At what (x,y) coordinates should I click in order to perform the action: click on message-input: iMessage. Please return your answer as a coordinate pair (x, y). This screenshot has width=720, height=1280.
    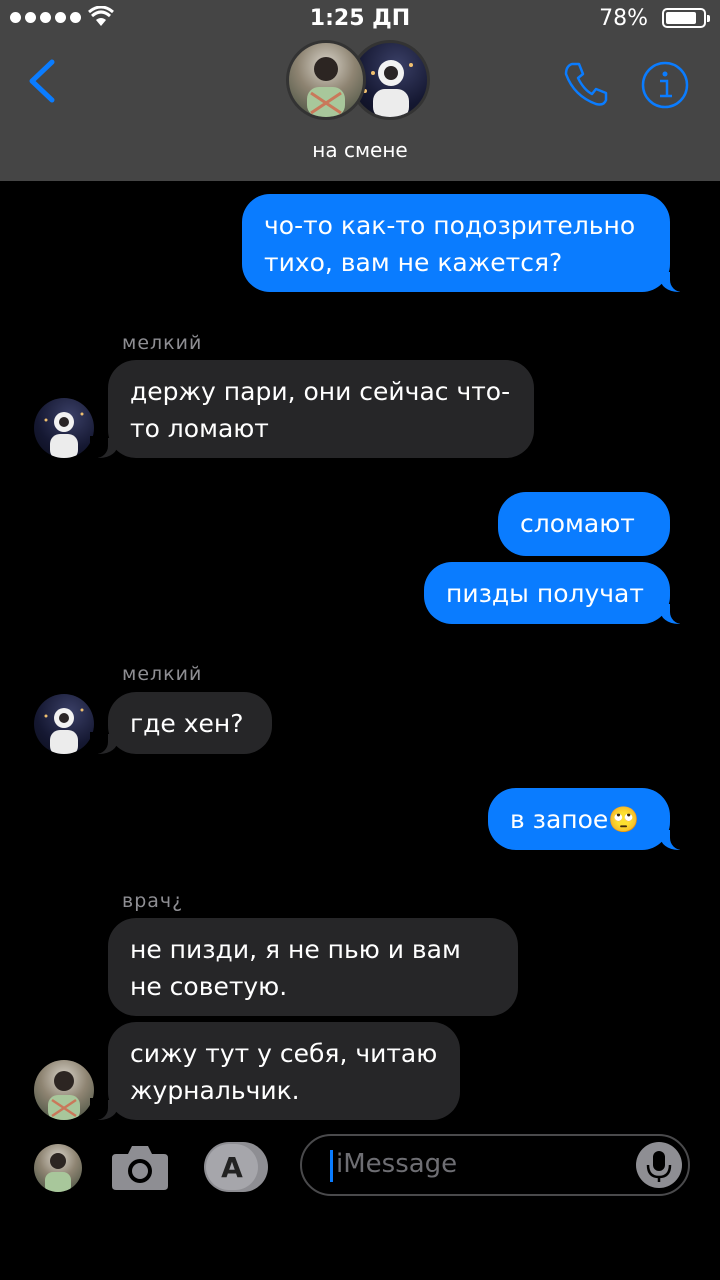
    Looking at the image, I should click on (495, 1165).